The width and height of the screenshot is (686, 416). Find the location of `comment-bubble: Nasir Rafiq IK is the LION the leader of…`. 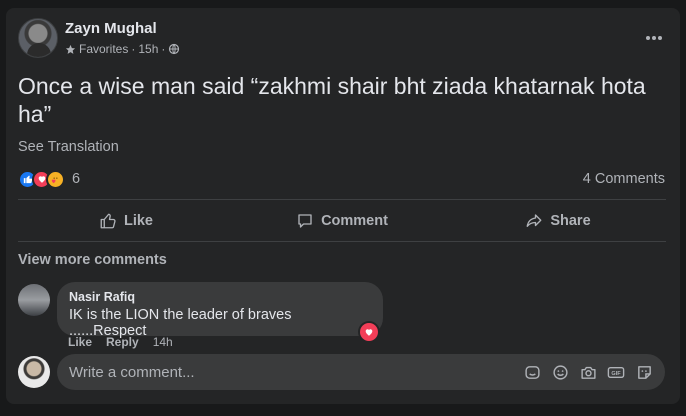

comment-bubble: Nasir Rafiq IK is the LION the leader of… is located at coordinates (220, 310).